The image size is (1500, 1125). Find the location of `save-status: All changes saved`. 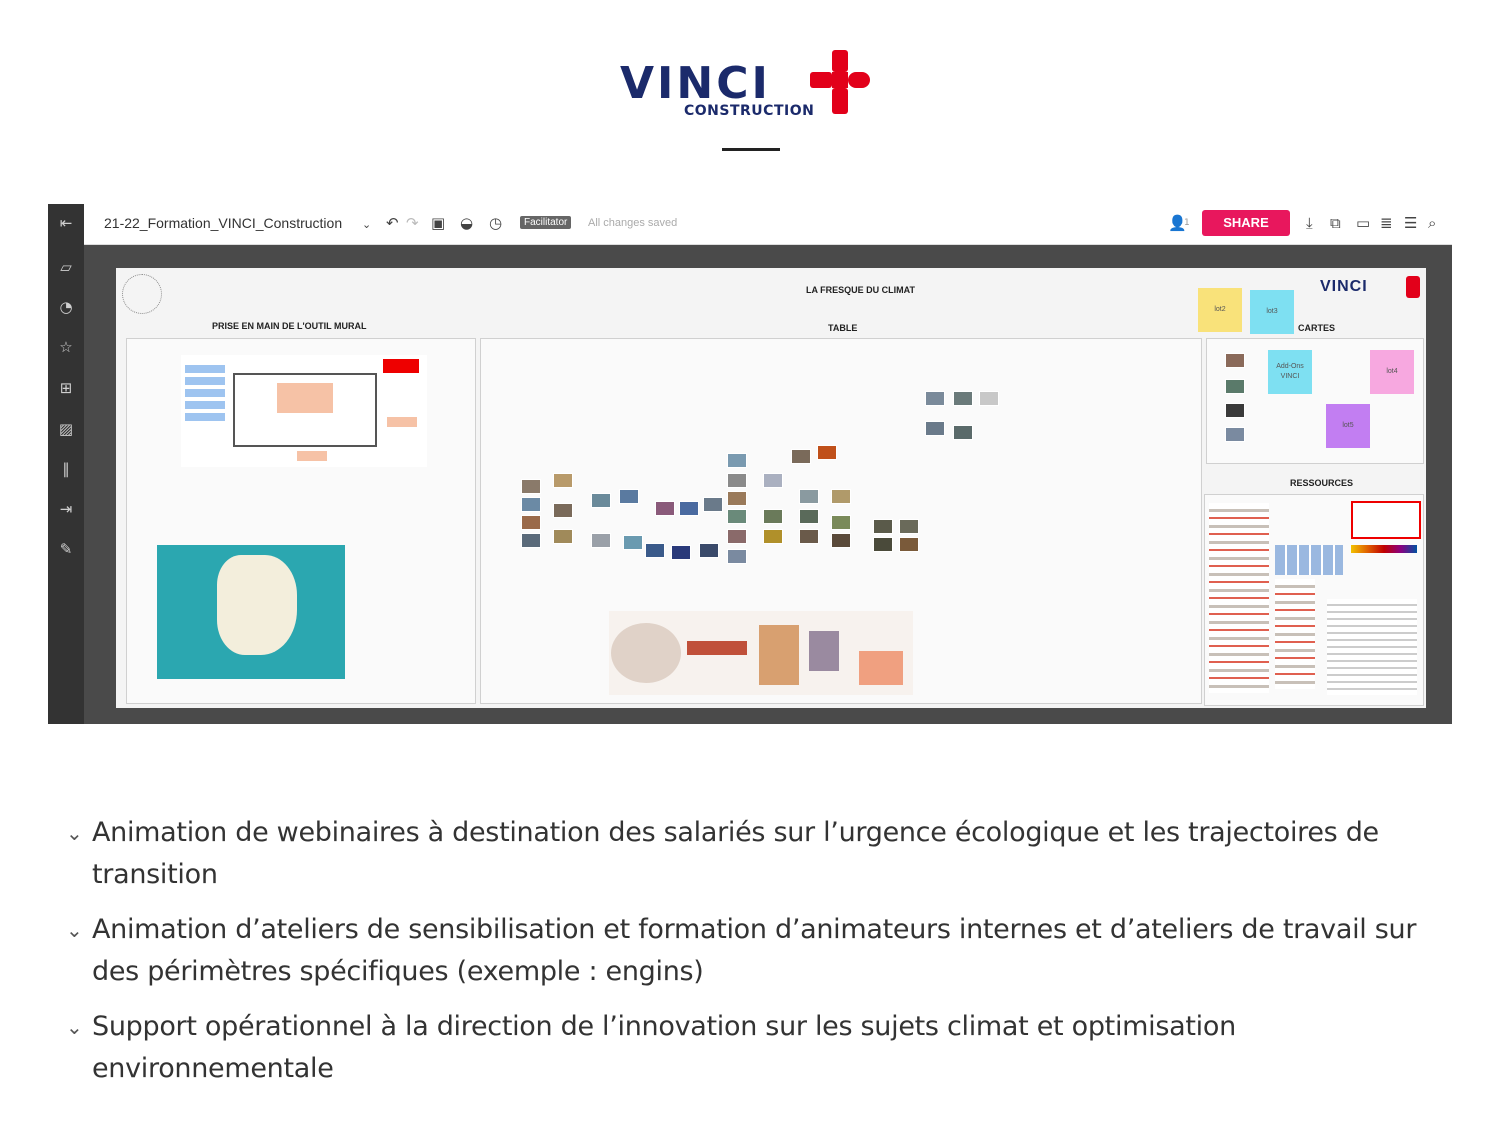

save-status: All changes saved is located at coordinates (633, 223).